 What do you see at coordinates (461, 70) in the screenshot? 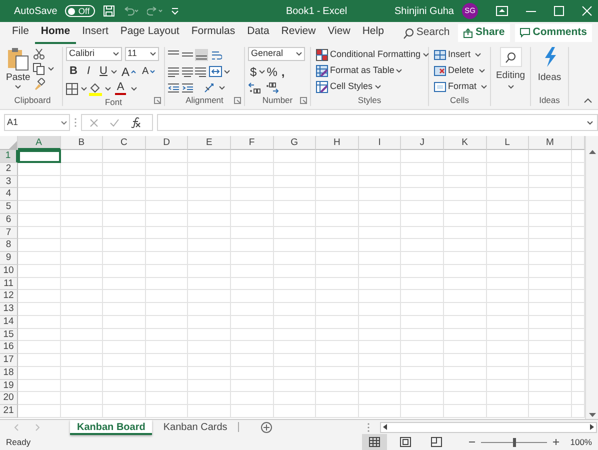
I see `delete-button: Delete` at bounding box center [461, 70].